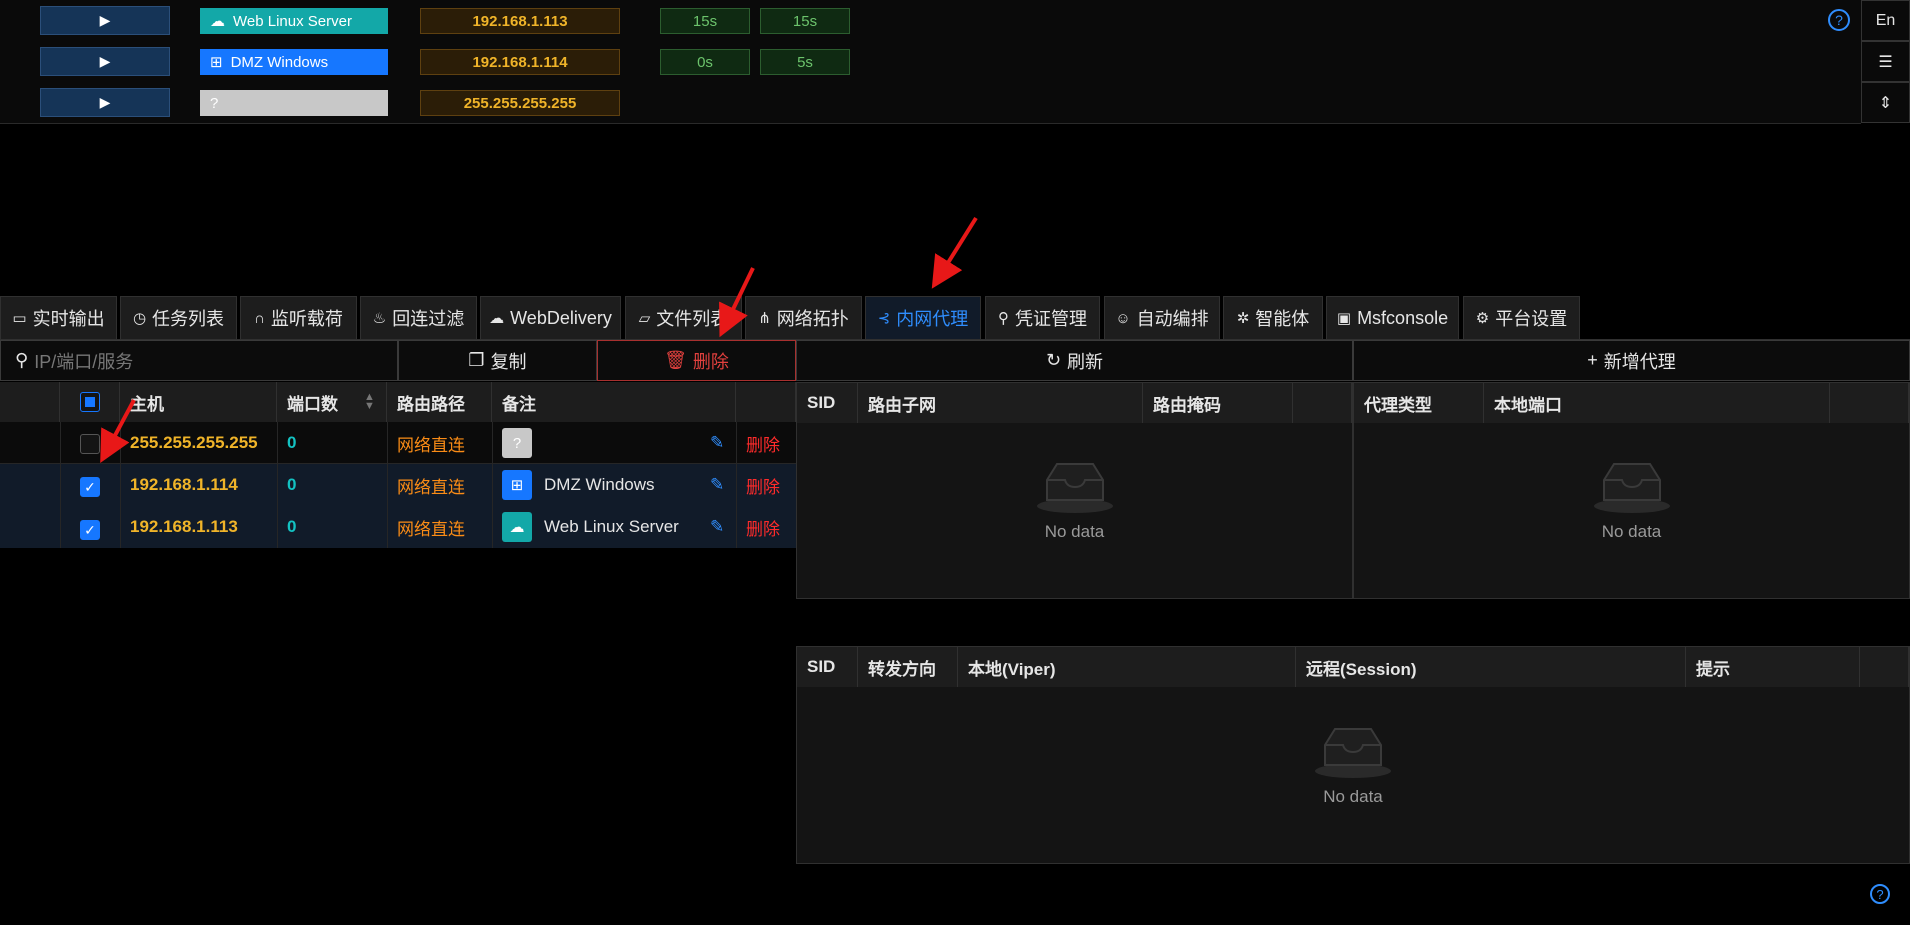 This screenshot has height=925, width=1910. Describe the element at coordinates (1243, 318) in the screenshot. I see `ai-icon: ✲` at that location.